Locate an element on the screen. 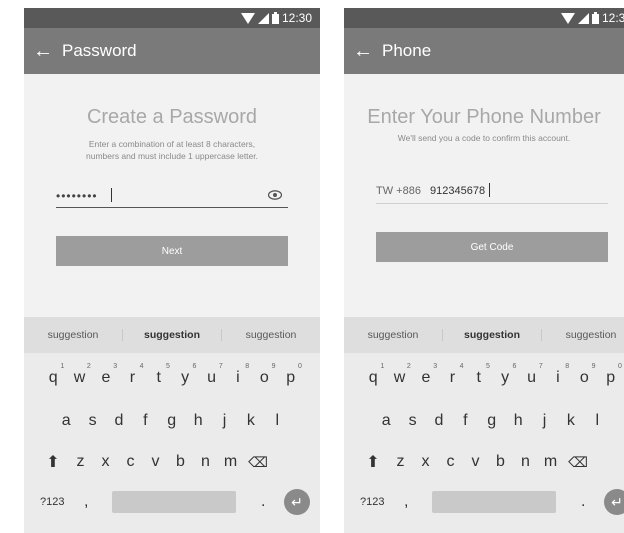  next-button: Next is located at coordinates (172, 251).